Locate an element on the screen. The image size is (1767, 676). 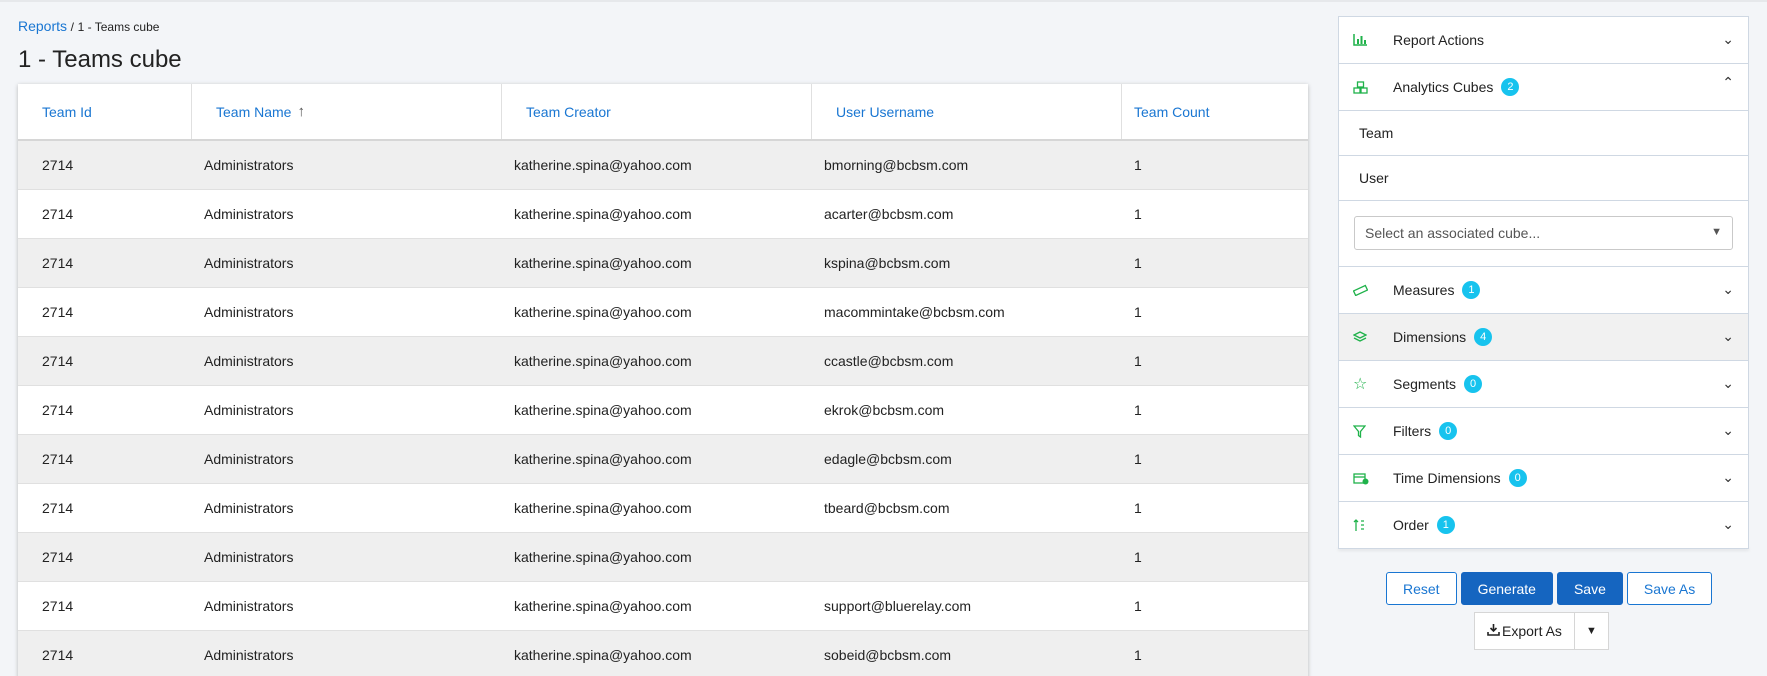
segments-section: ☆ Segments 0 ⌄ is located at coordinates (1543, 383).